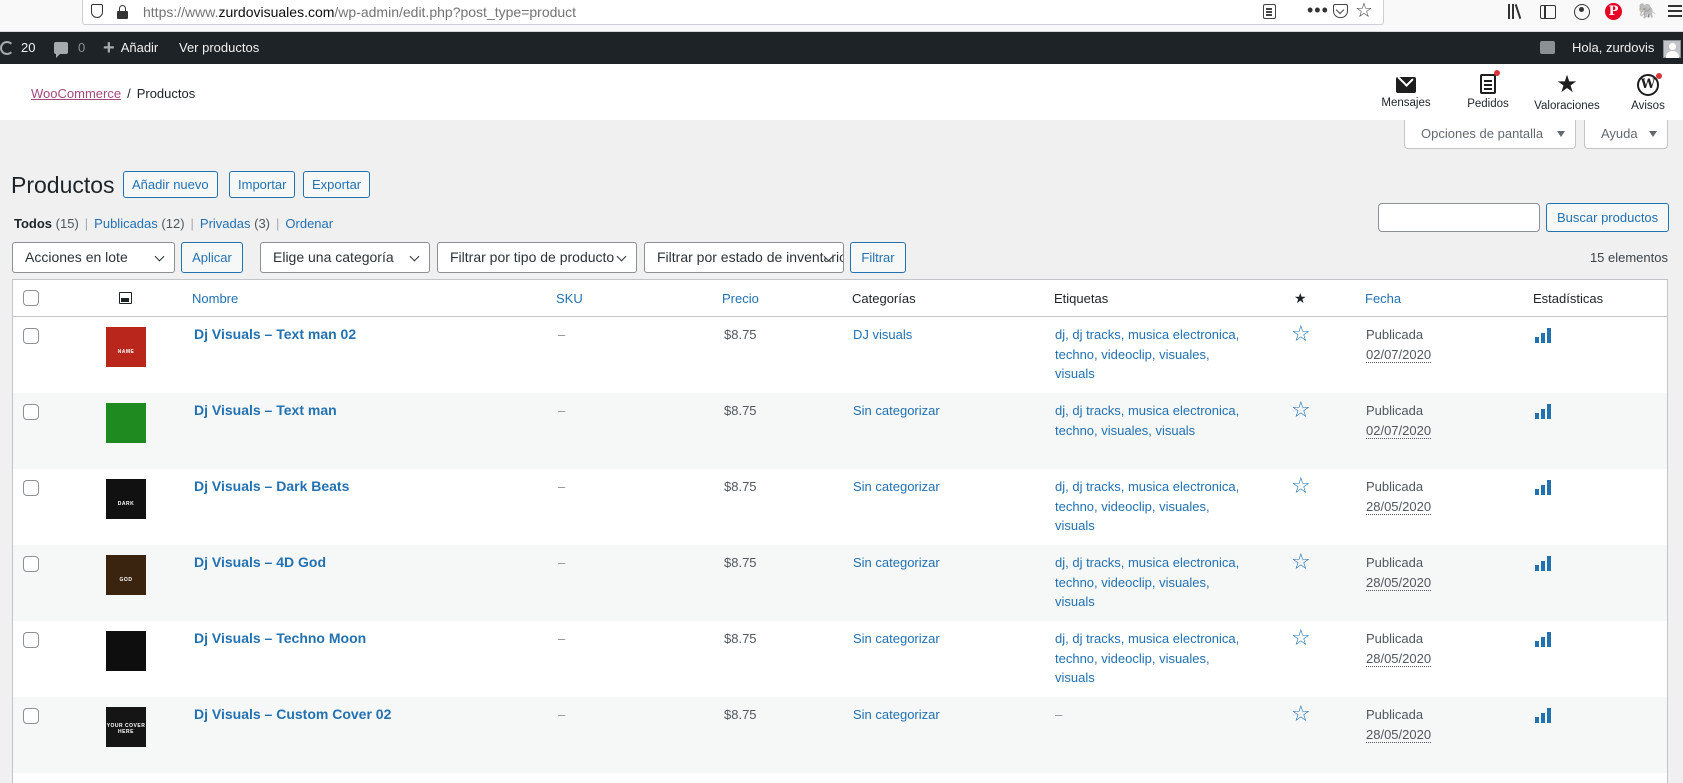 This screenshot has height=783, width=1683. Describe the element at coordinates (309, 223) in the screenshot. I see `view-order: Ordenar` at that location.